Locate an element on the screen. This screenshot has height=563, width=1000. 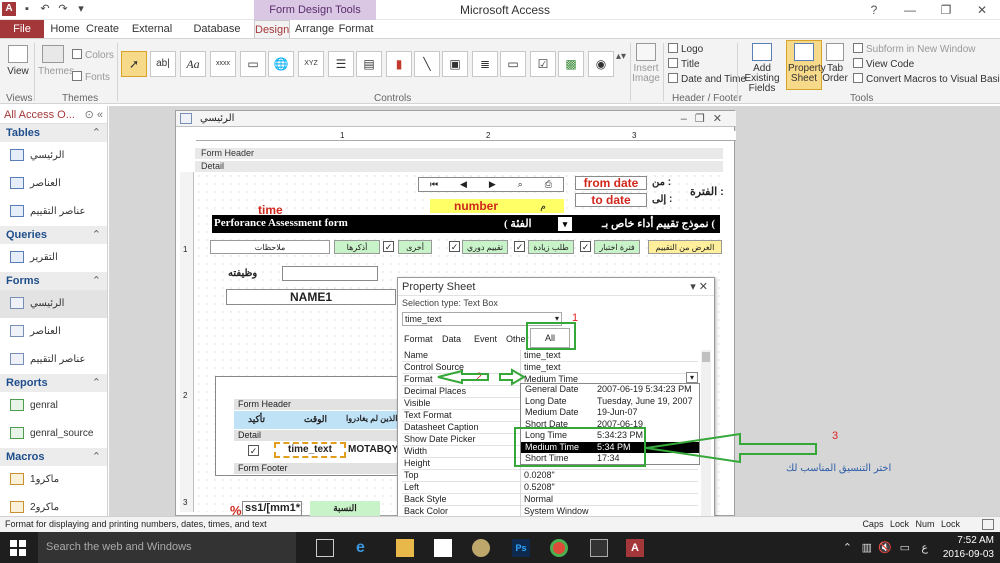
nav-section-reports: Reports ⌃ is located at coordinates (53, 383).